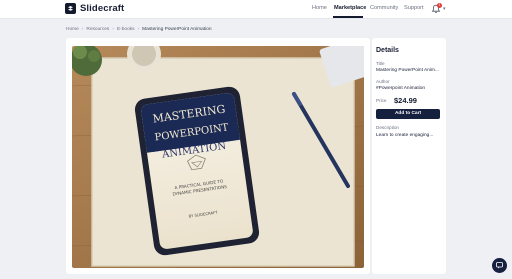 Image resolution: width=512 pixels, height=279 pixels. Describe the element at coordinates (444, 9) in the screenshot. I see `chevron-down-icon: ▾` at that location.